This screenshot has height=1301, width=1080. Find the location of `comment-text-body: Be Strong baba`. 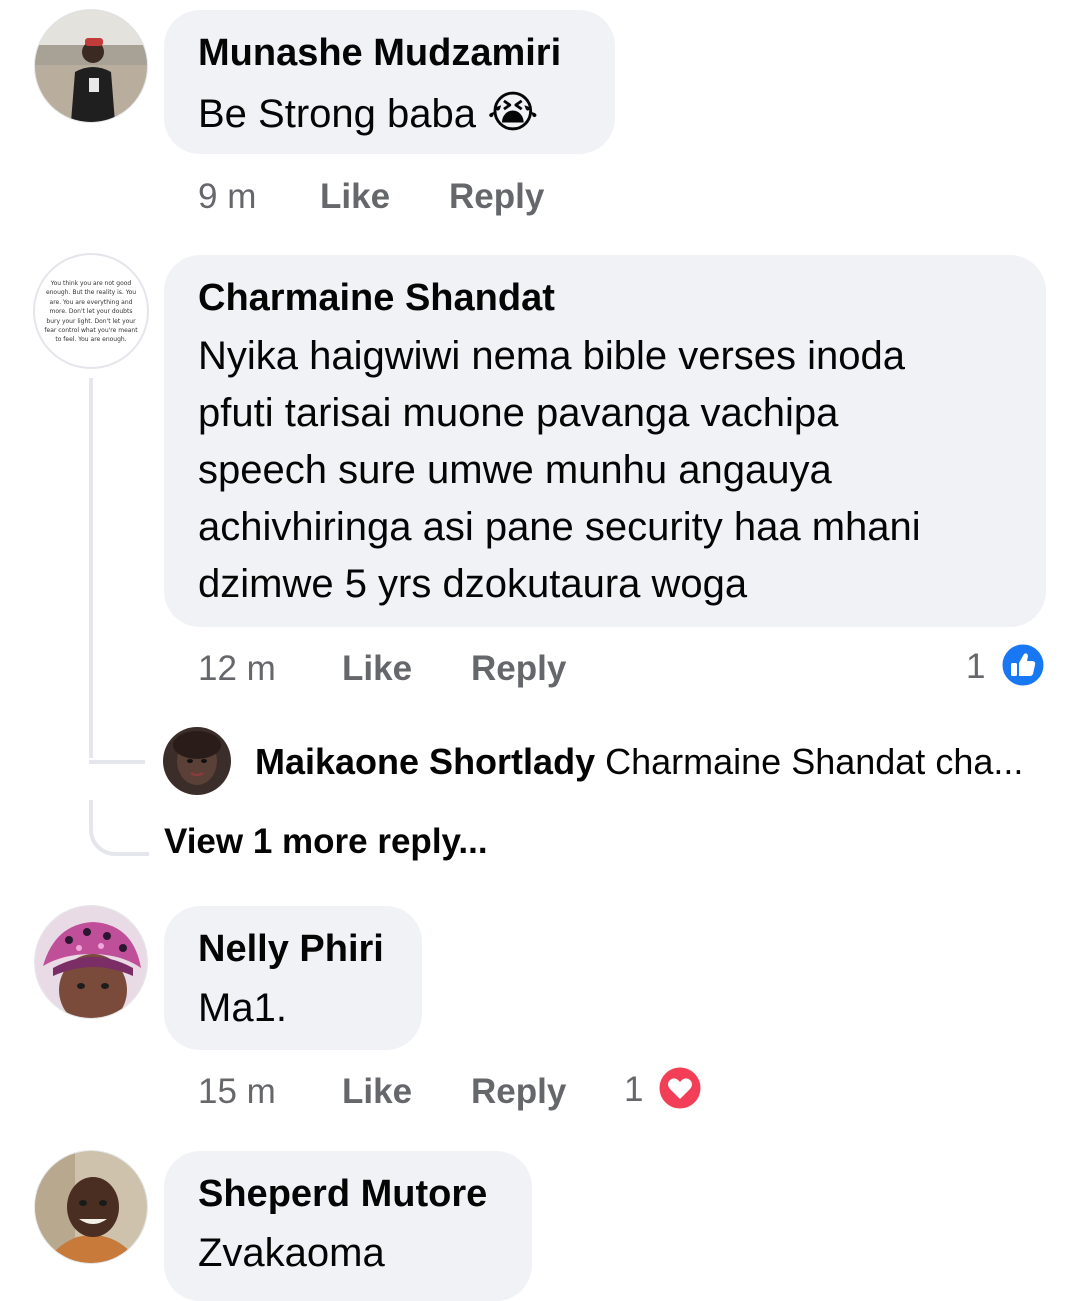

comment-text-body: Be Strong baba is located at coordinates (337, 114).